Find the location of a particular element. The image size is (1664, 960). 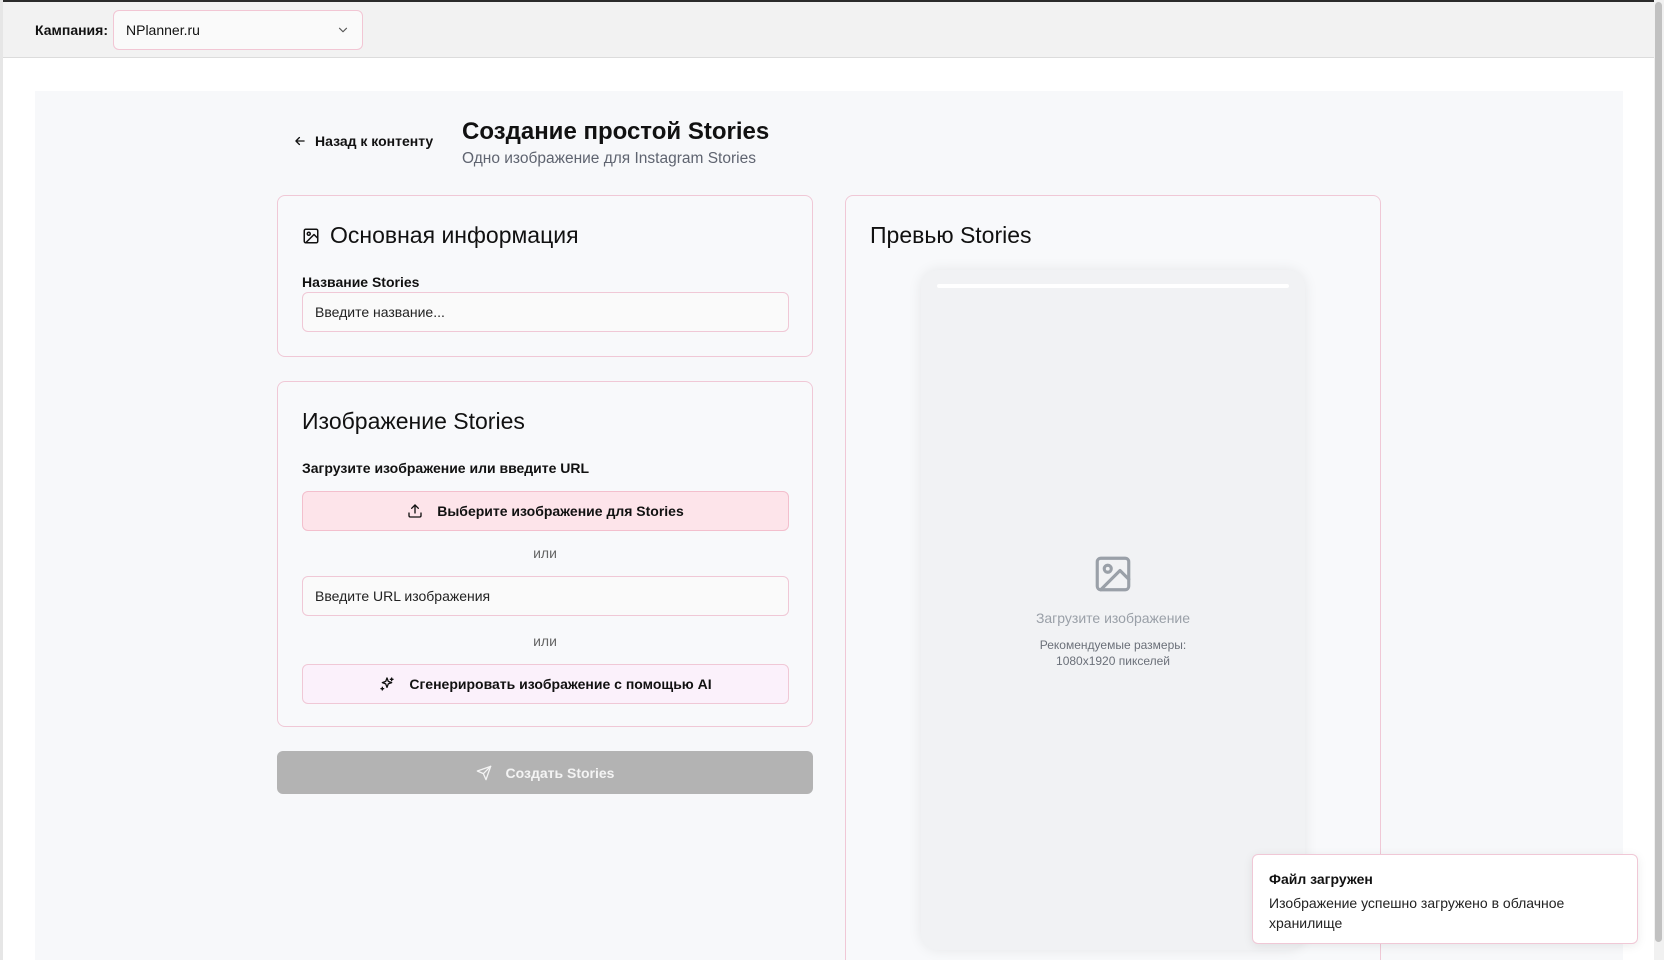

story-progress-bar is located at coordinates (1113, 286).